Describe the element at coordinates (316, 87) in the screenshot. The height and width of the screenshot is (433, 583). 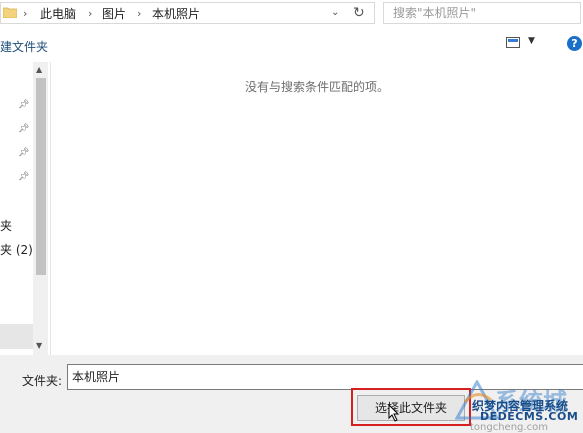
I see `empty-results-message: 没有与搜索条件匹配的项。` at that location.